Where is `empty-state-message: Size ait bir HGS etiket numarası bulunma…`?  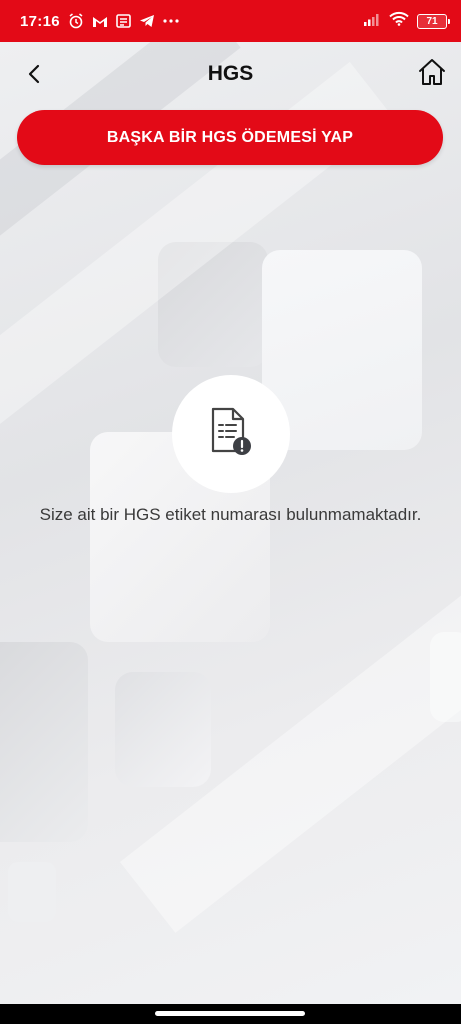 empty-state-message: Size ait bir HGS etiket numarası bulunma… is located at coordinates (230, 514).